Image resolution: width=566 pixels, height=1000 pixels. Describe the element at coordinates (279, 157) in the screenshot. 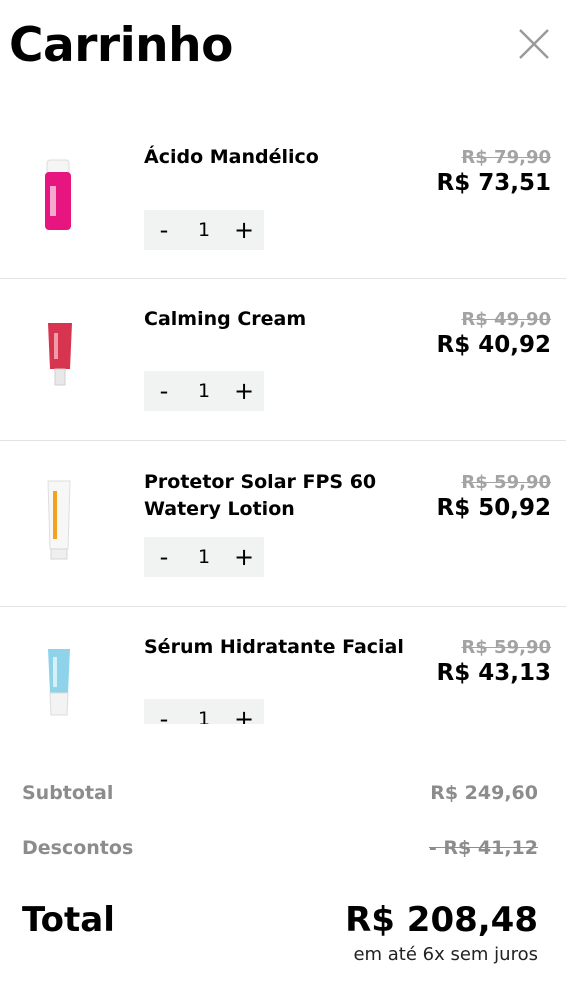

I see `product-name: Ácido Mandélico` at that location.